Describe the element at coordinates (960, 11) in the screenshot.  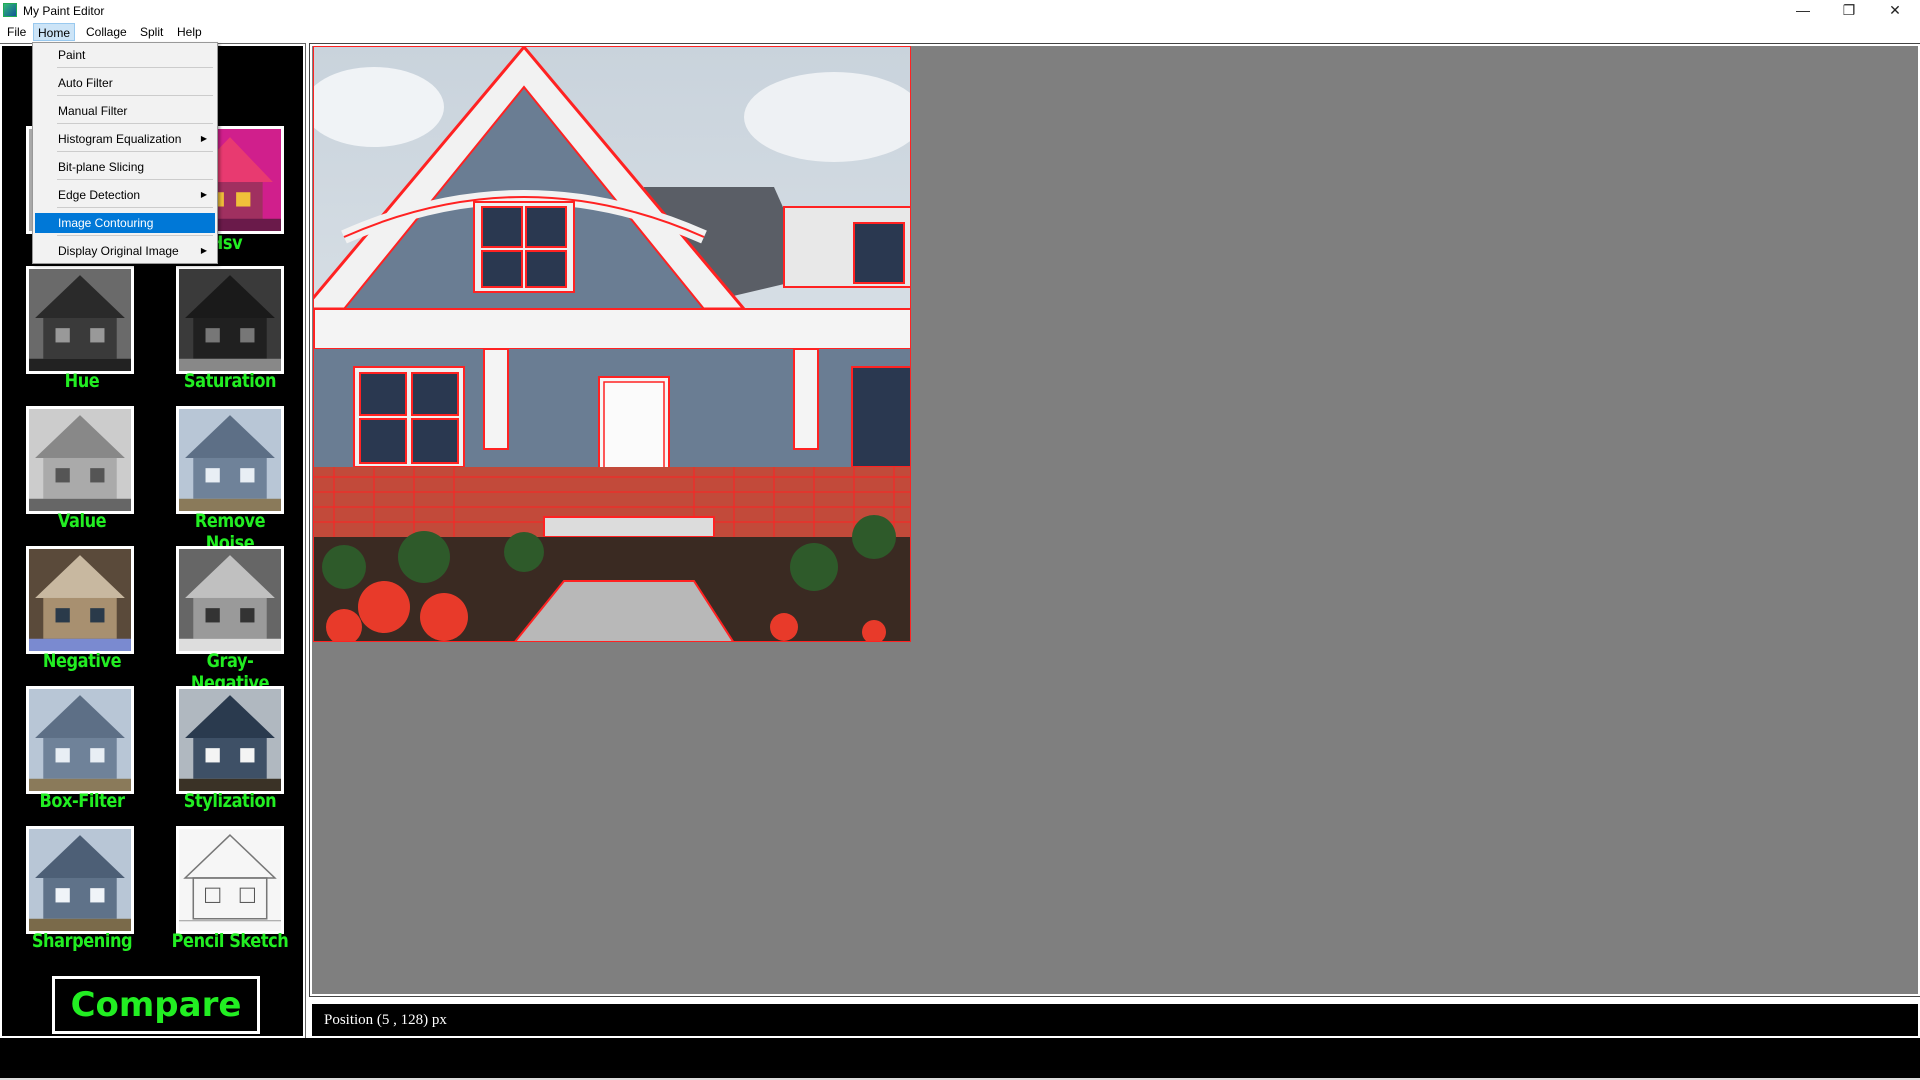
I see `title-bar: My Paint Editor — ❐ ✕` at that location.